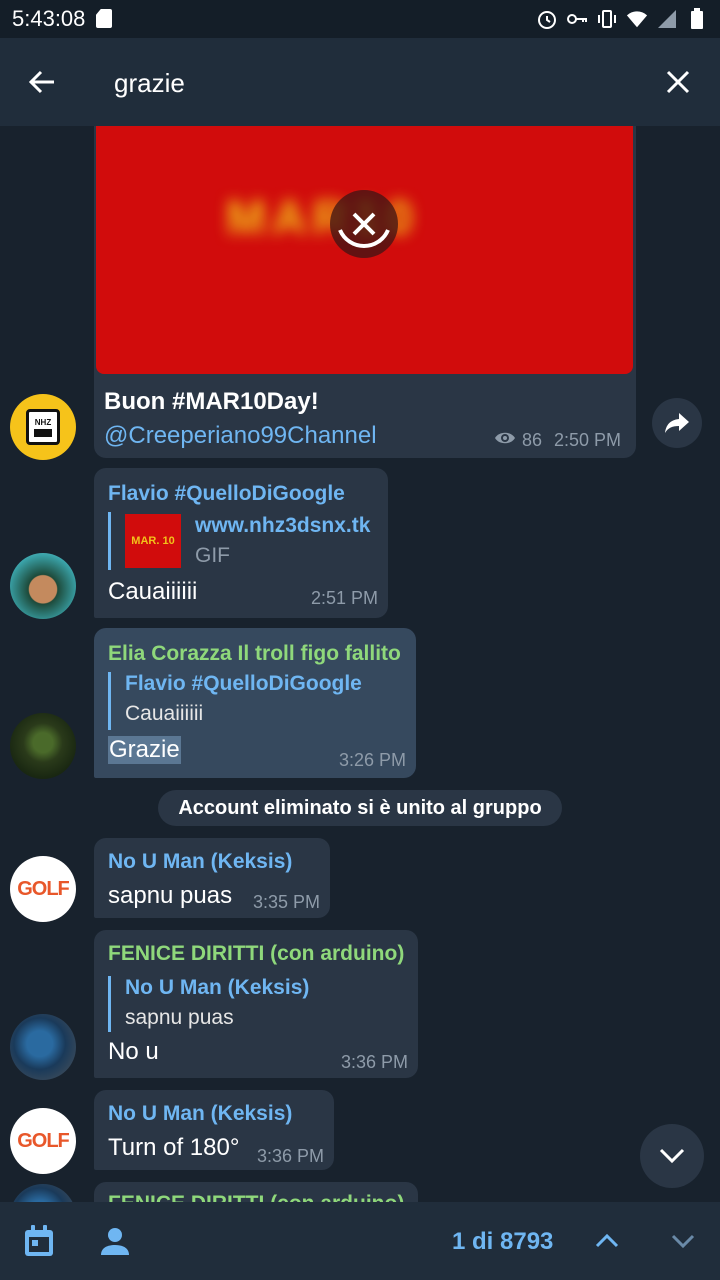 This screenshot has height=1280, width=720. Describe the element at coordinates (153, 541) in the screenshot. I see `link-thumbnail: MAR. 10` at that location.